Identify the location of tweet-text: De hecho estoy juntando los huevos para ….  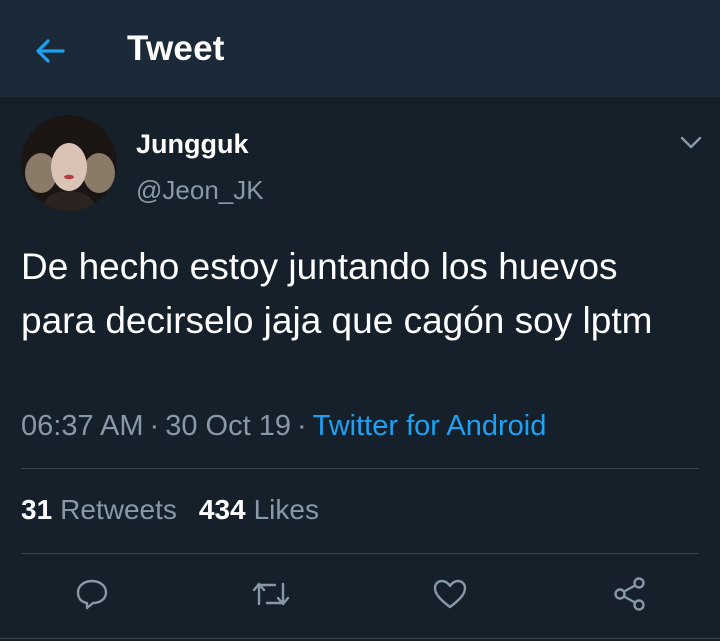
(337, 293).